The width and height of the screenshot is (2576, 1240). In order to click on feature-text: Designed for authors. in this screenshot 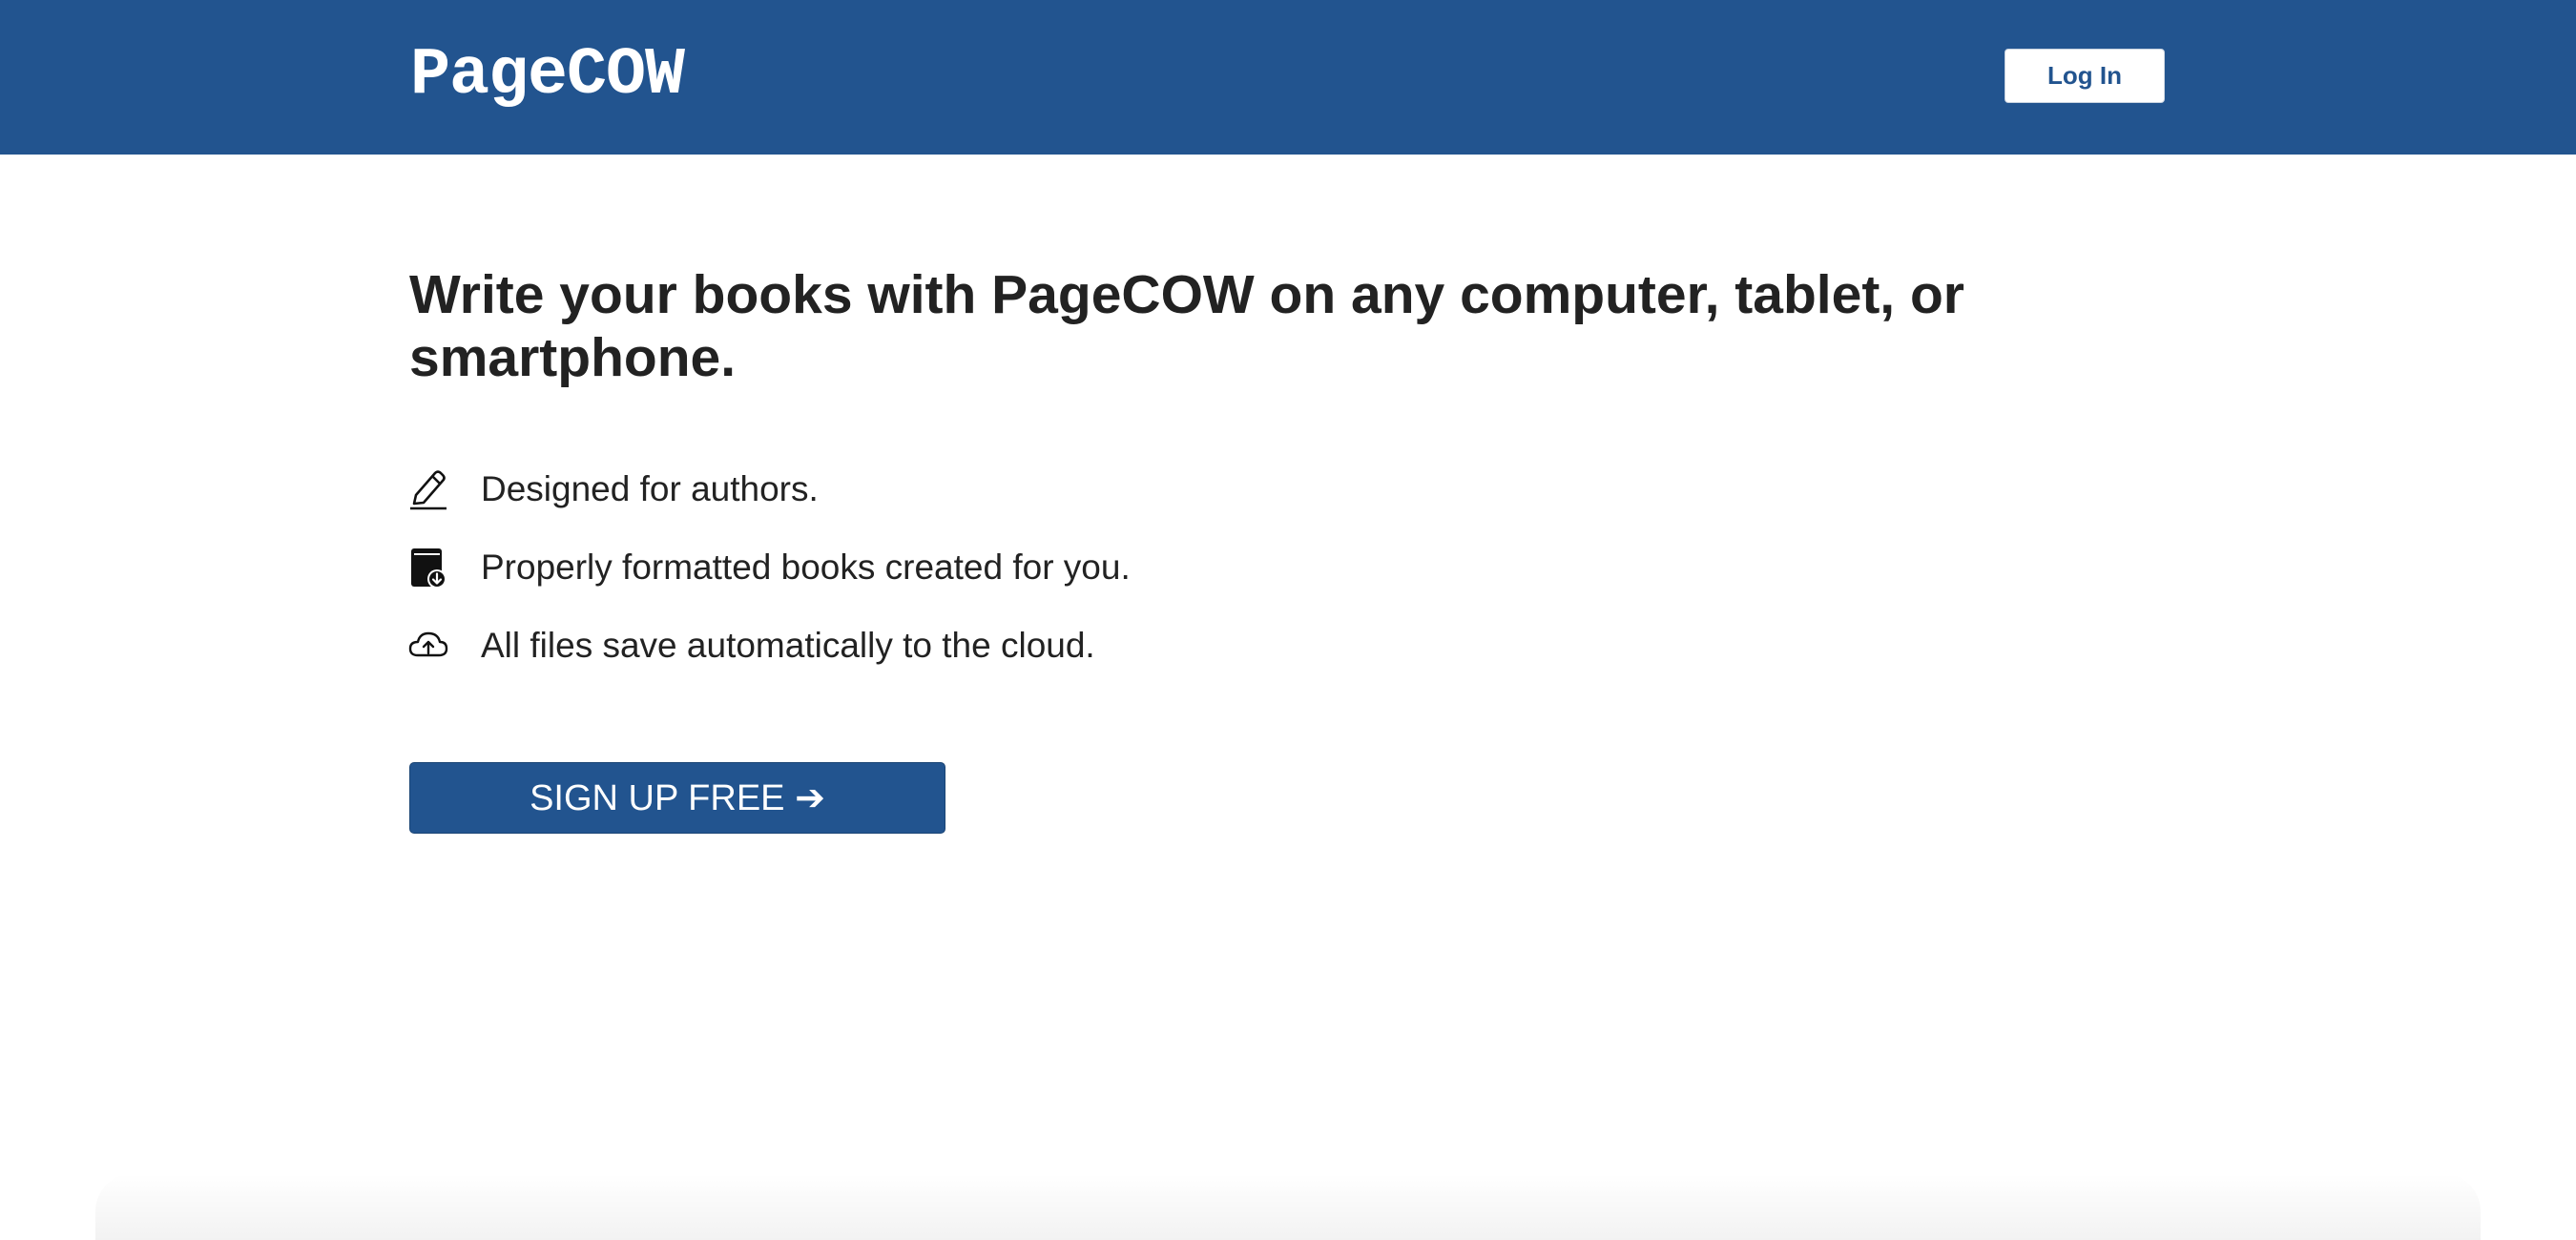, I will do `click(650, 488)`.